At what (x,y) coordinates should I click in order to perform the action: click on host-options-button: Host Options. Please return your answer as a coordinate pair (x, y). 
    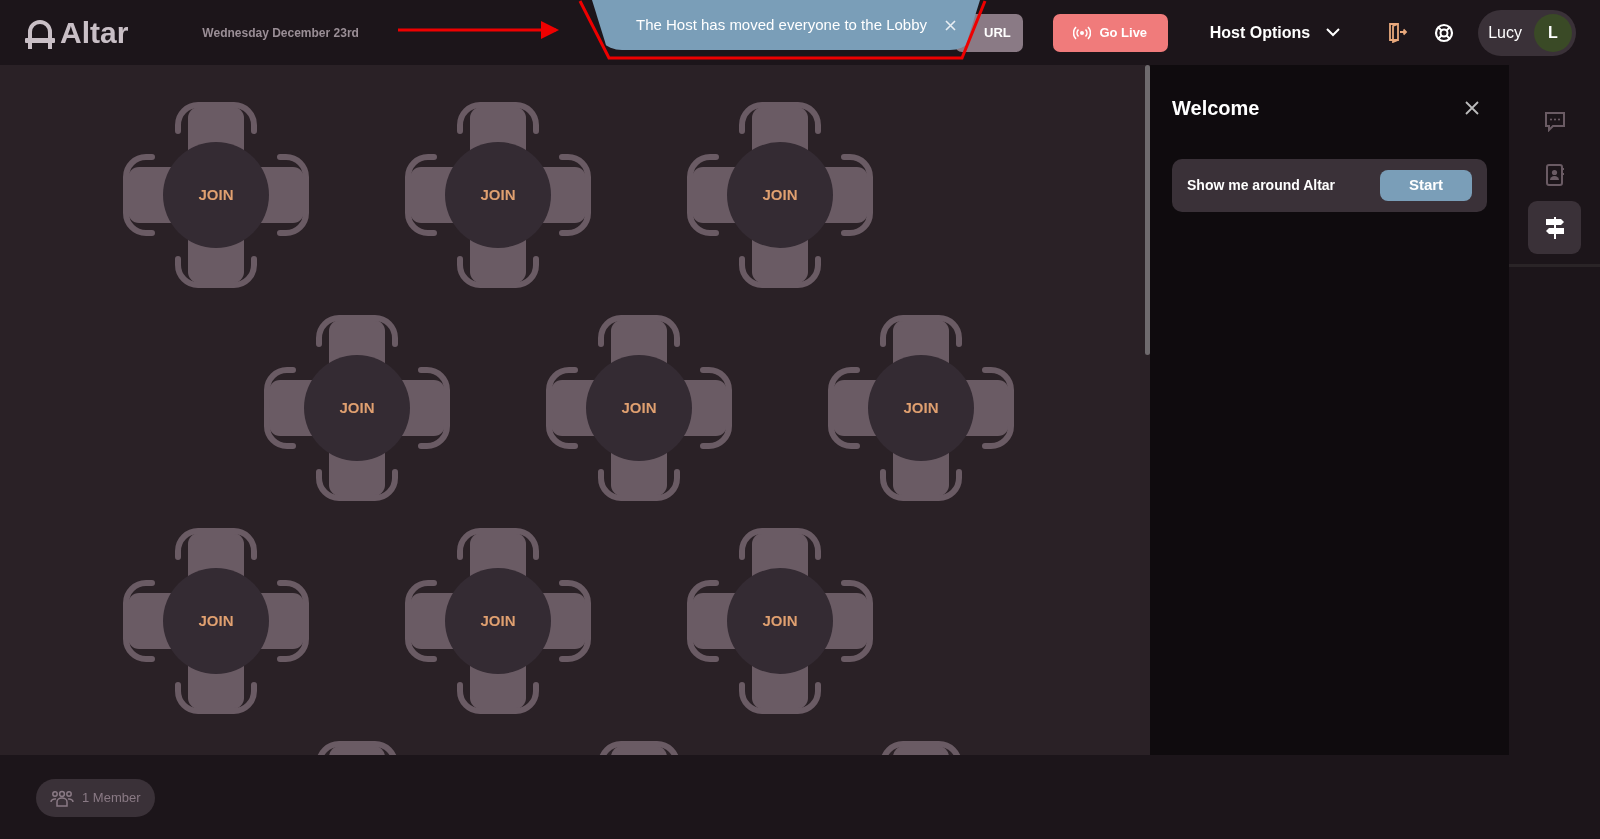
    Looking at the image, I should click on (1275, 32).